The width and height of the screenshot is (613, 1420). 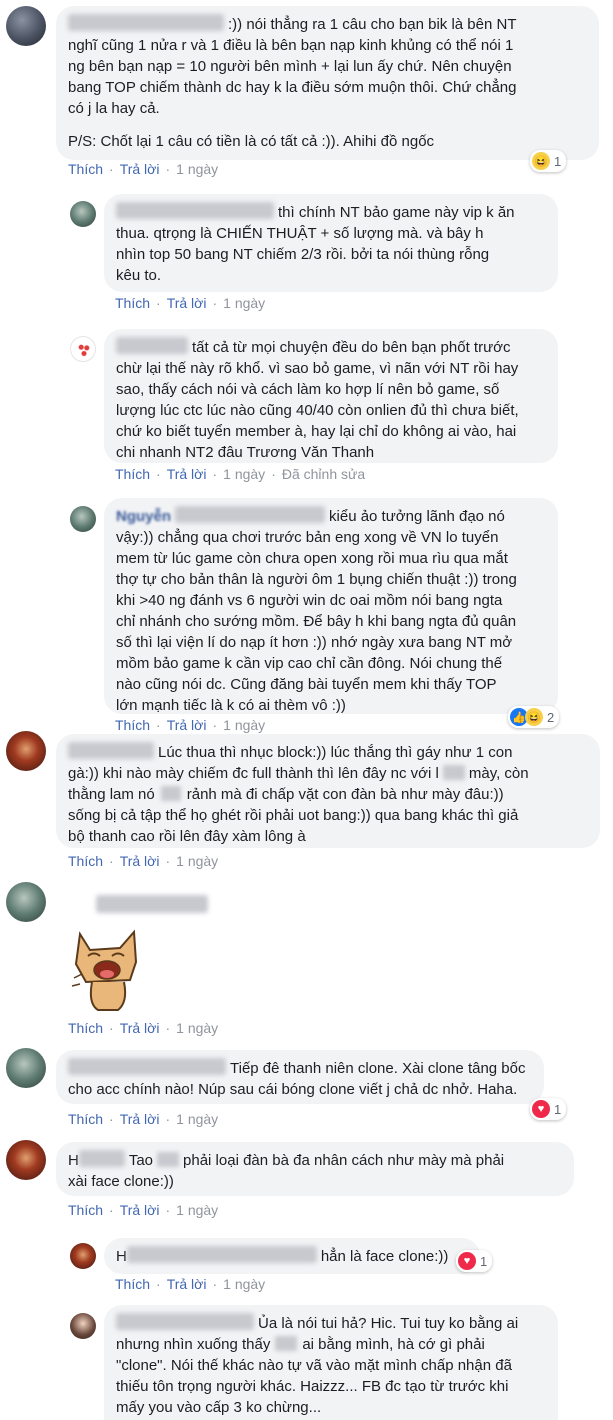 I want to click on comment-actions: Thích · Trả lời · 1 ngày · Đã chỉnh sửa, so click(x=240, y=474).